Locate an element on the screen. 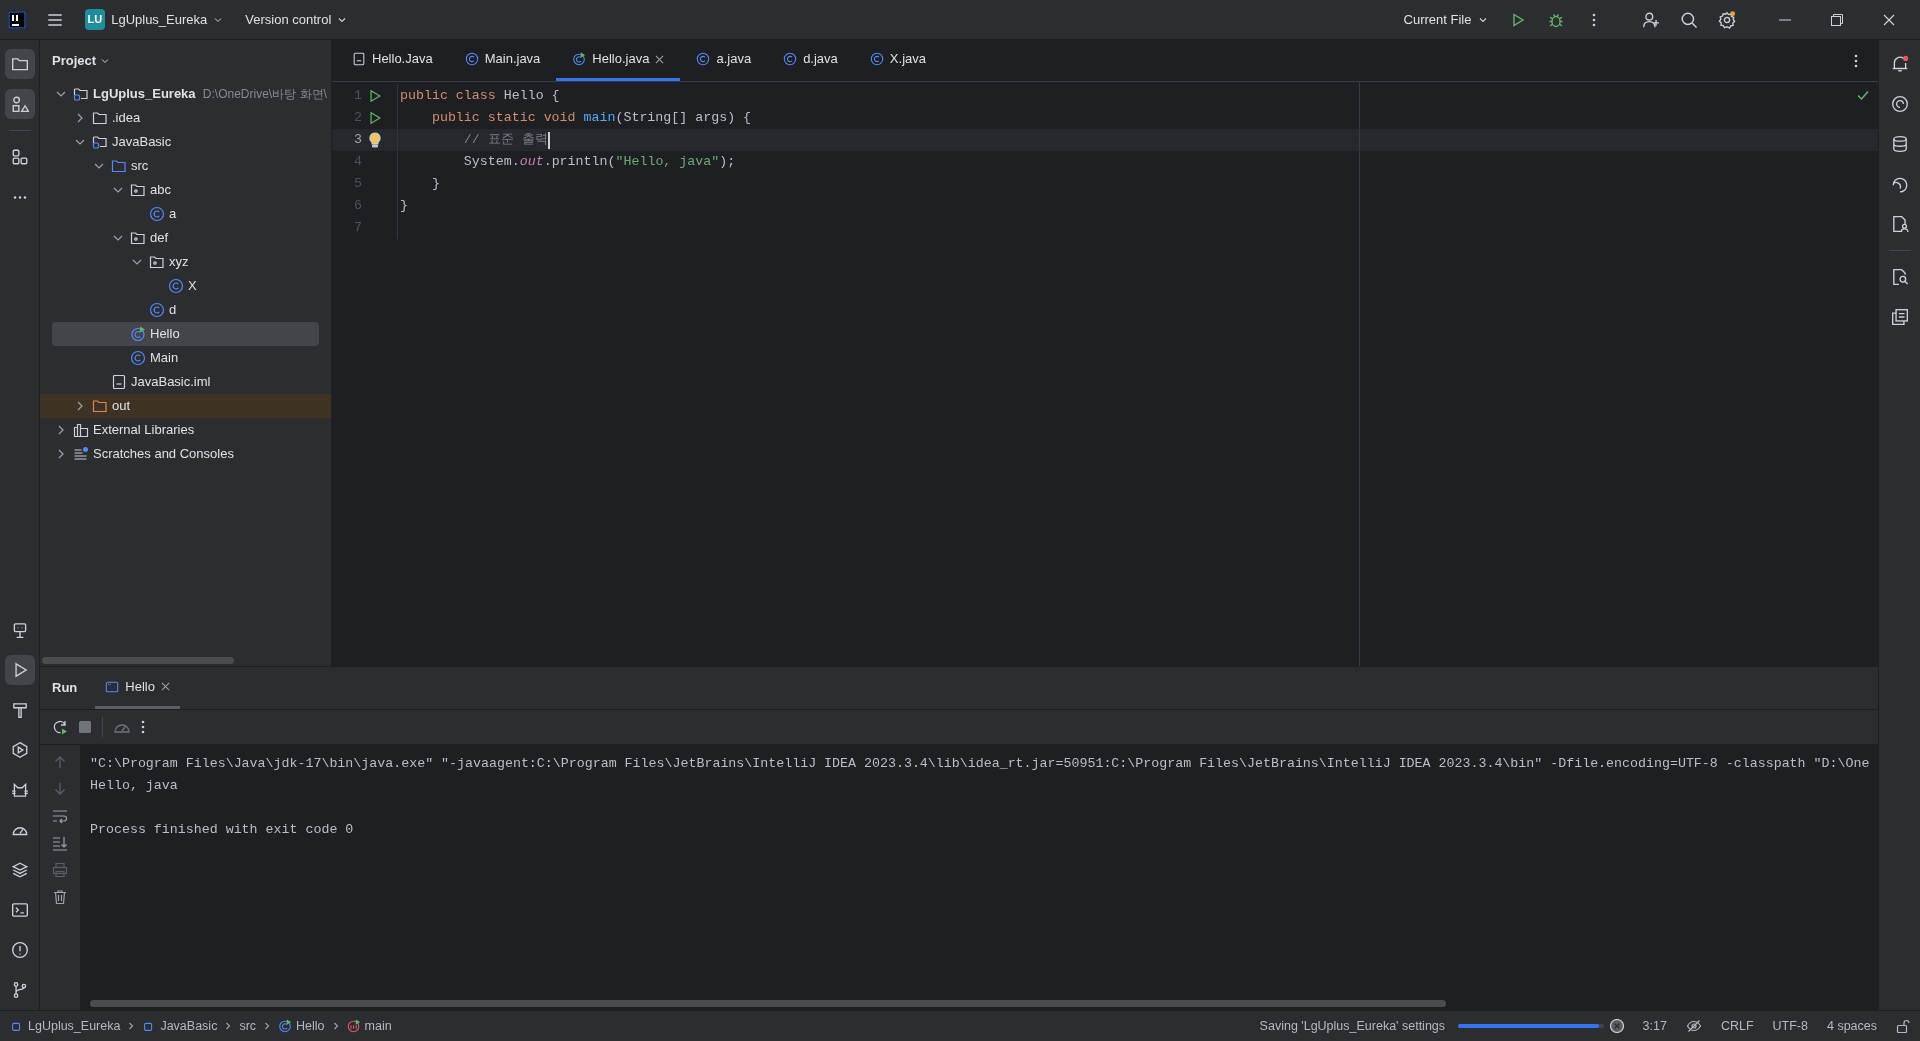  breadcrumb: main is located at coordinates (369, 1026).